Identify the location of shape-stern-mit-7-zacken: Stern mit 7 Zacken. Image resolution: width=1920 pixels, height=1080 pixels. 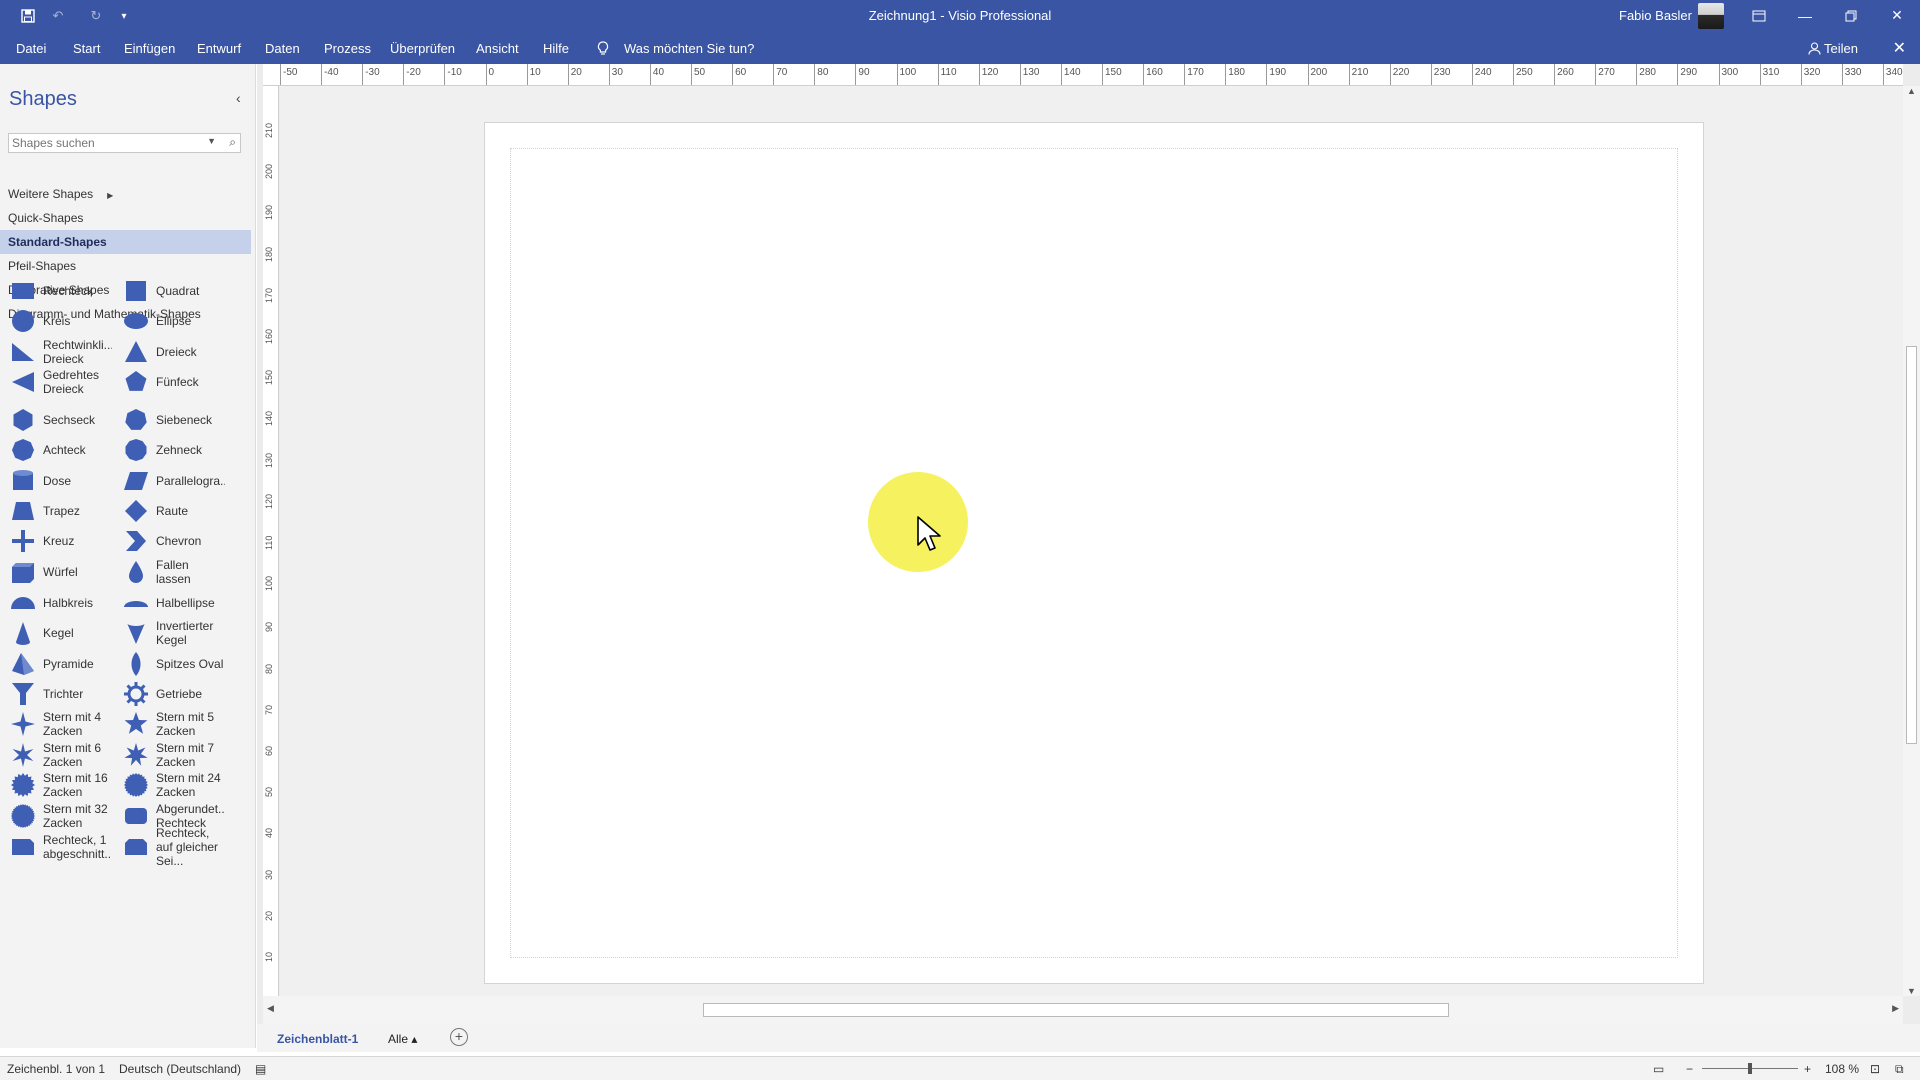
(169, 755).